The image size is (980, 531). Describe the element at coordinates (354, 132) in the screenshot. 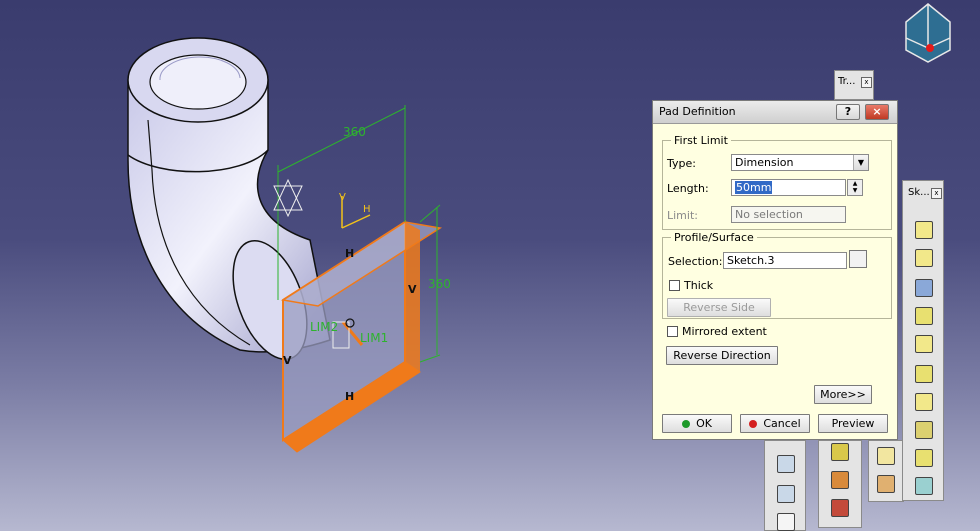

I see `dimension-top-label: 360` at that location.